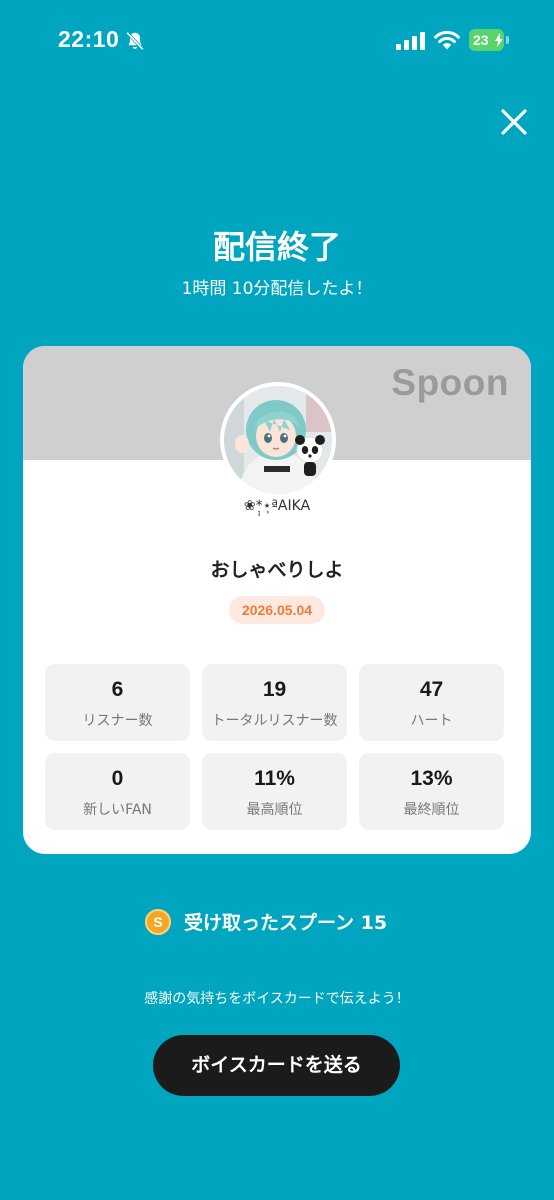 This screenshot has width=554, height=1200. What do you see at coordinates (431, 689) in the screenshot?
I see `stat-value: 47` at bounding box center [431, 689].